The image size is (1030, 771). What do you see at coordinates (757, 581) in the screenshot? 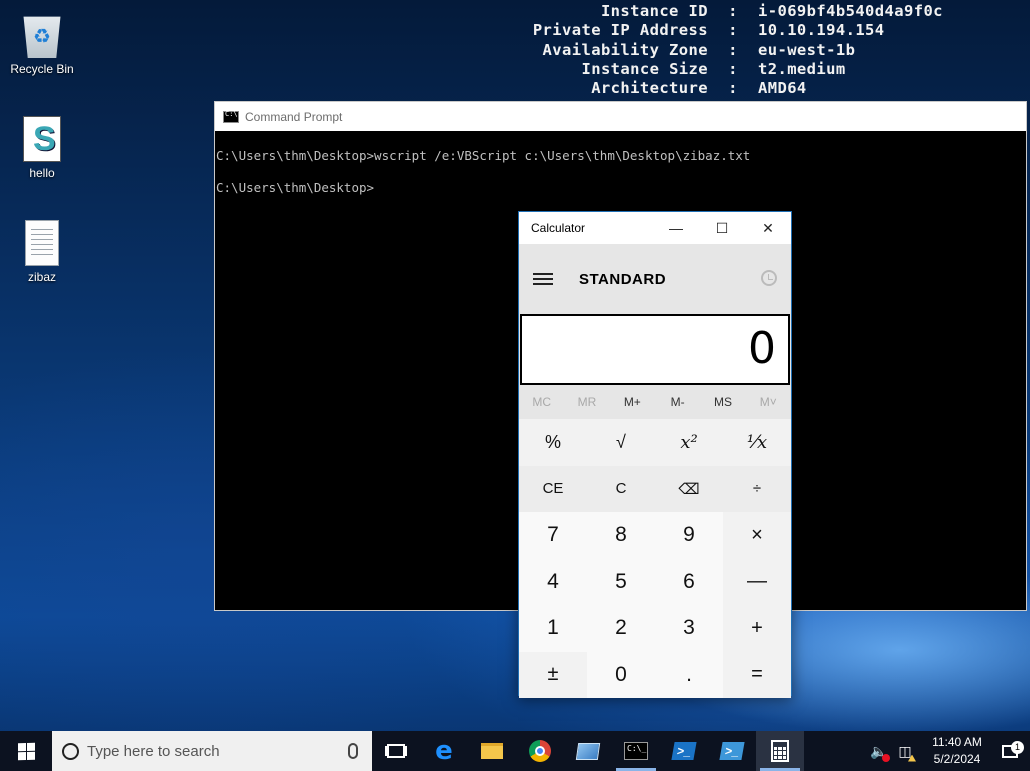
I see `subtract-button: —` at bounding box center [757, 581].